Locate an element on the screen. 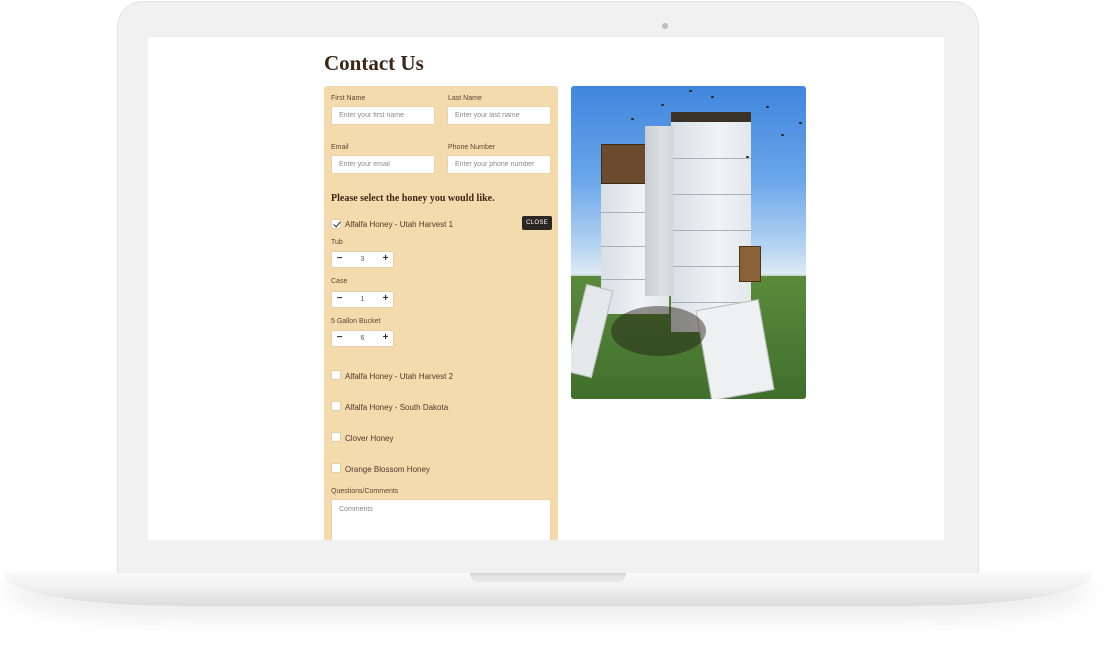 The height and width of the screenshot is (649, 1105). bucket-quantity-value: 6 is located at coordinates (362, 338).